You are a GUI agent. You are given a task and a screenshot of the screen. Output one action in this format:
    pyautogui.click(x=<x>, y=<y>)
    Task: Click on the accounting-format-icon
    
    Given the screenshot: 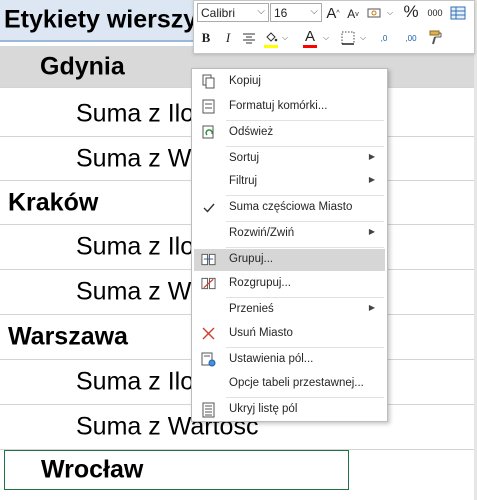 What is the action you would take?
    pyautogui.click(x=374, y=13)
    